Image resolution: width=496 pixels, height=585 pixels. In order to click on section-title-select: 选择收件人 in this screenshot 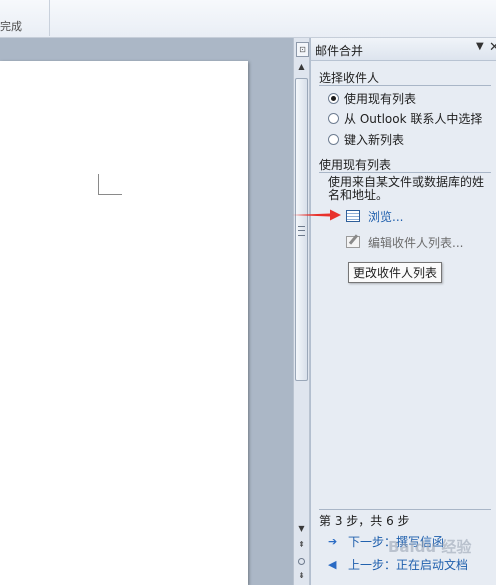, I will do `click(349, 78)`.